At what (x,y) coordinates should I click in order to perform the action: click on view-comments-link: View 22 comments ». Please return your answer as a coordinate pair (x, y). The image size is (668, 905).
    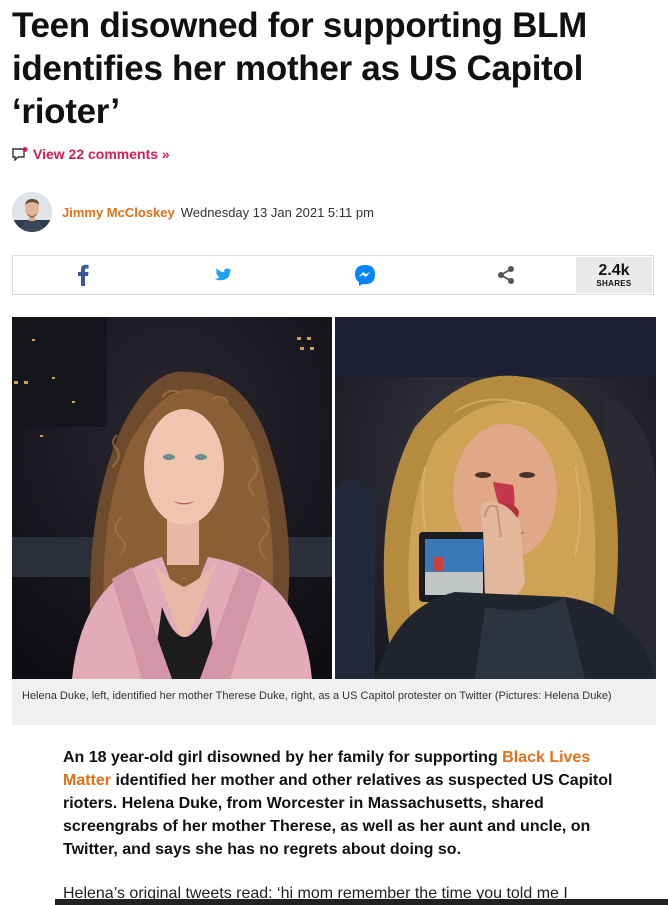
    Looking at the image, I should click on (91, 154).